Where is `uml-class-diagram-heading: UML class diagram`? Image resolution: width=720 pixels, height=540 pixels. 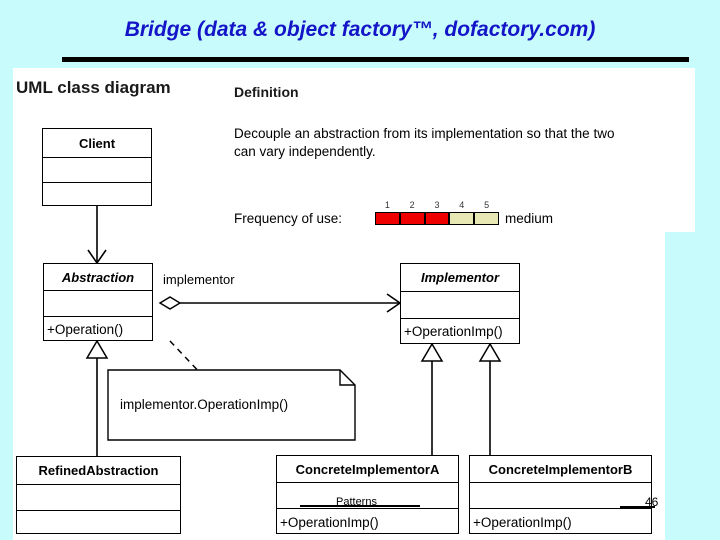
uml-class-diagram-heading: UML class diagram is located at coordinates (93, 87).